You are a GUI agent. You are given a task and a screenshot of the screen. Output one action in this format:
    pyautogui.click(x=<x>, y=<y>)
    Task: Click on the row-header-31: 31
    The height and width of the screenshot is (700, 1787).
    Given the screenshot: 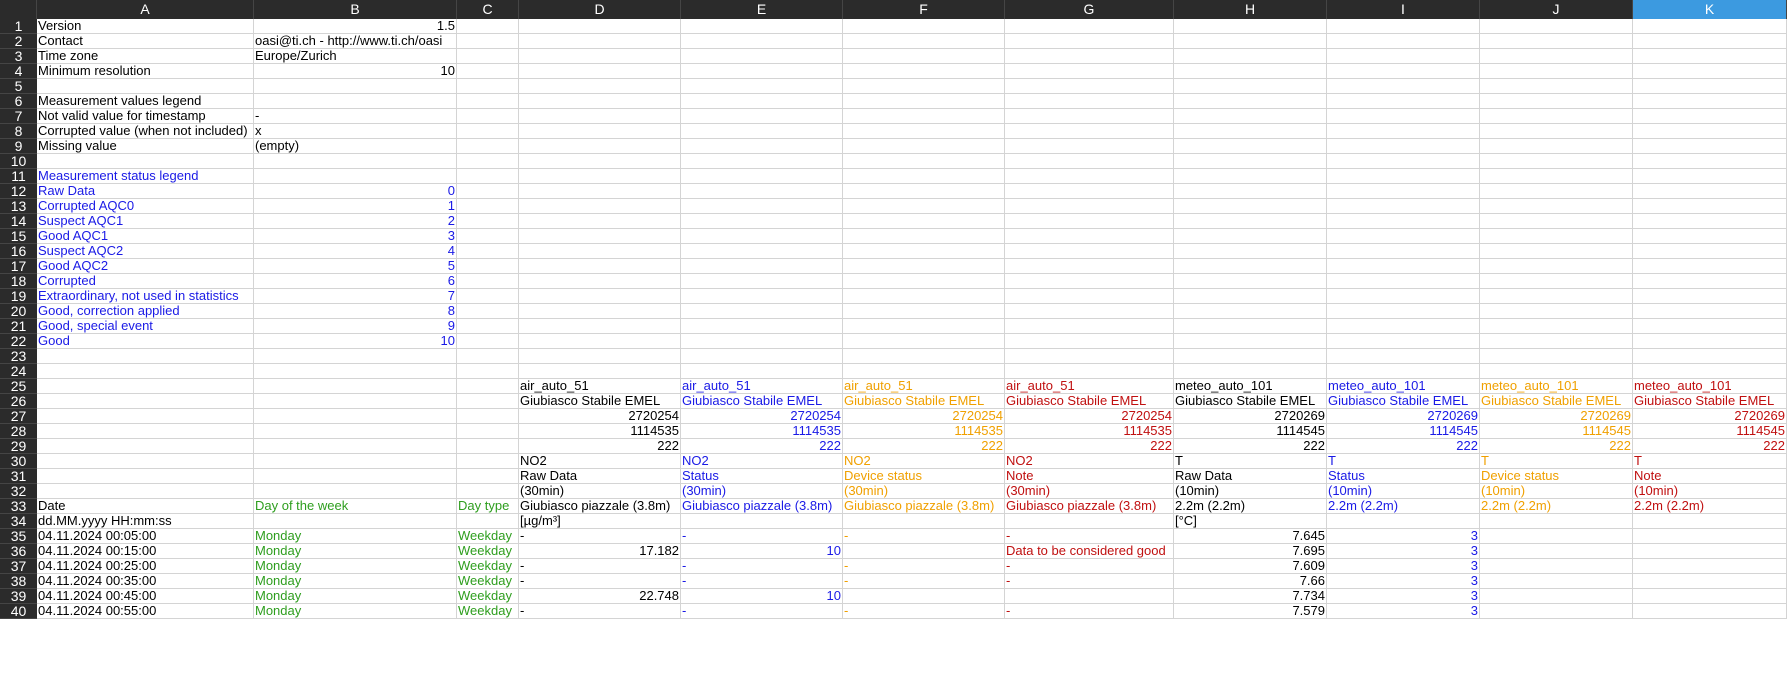 What is the action you would take?
    pyautogui.click(x=18, y=476)
    